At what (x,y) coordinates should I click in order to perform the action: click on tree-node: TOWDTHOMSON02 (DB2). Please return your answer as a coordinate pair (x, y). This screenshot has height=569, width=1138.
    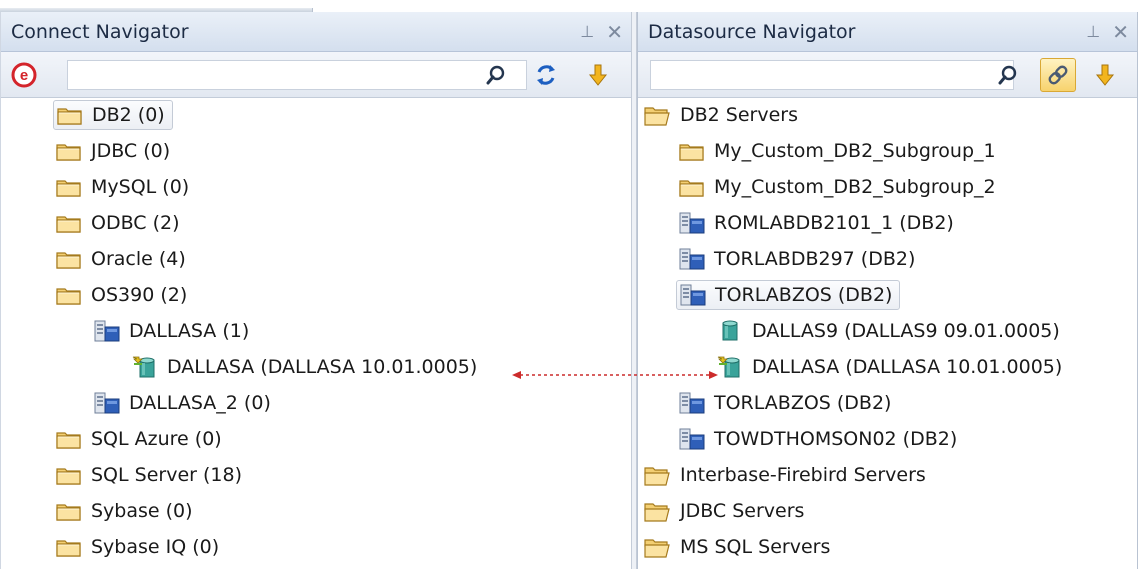
    Looking at the image, I should click on (820, 439).